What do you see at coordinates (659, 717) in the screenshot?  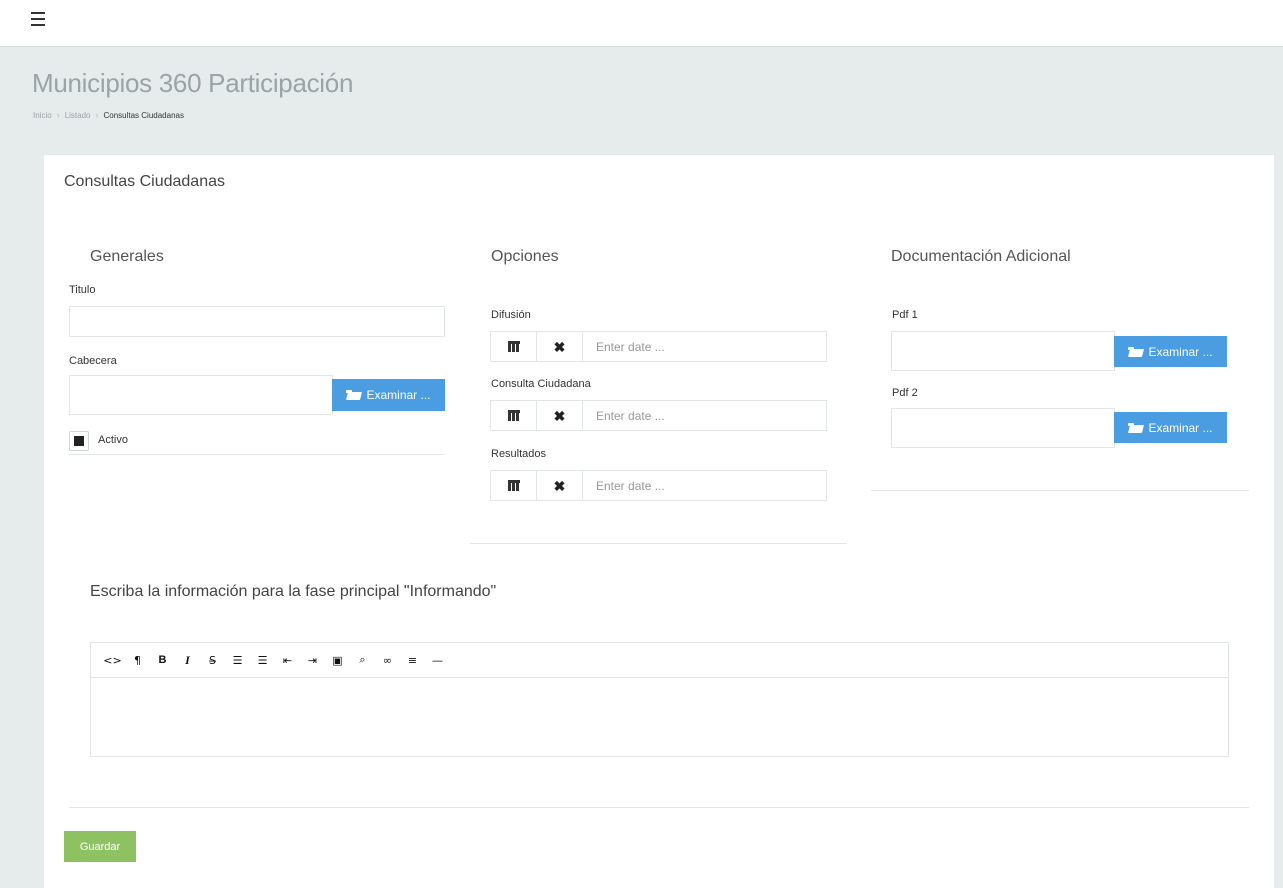 I see `editor-content-area` at bounding box center [659, 717].